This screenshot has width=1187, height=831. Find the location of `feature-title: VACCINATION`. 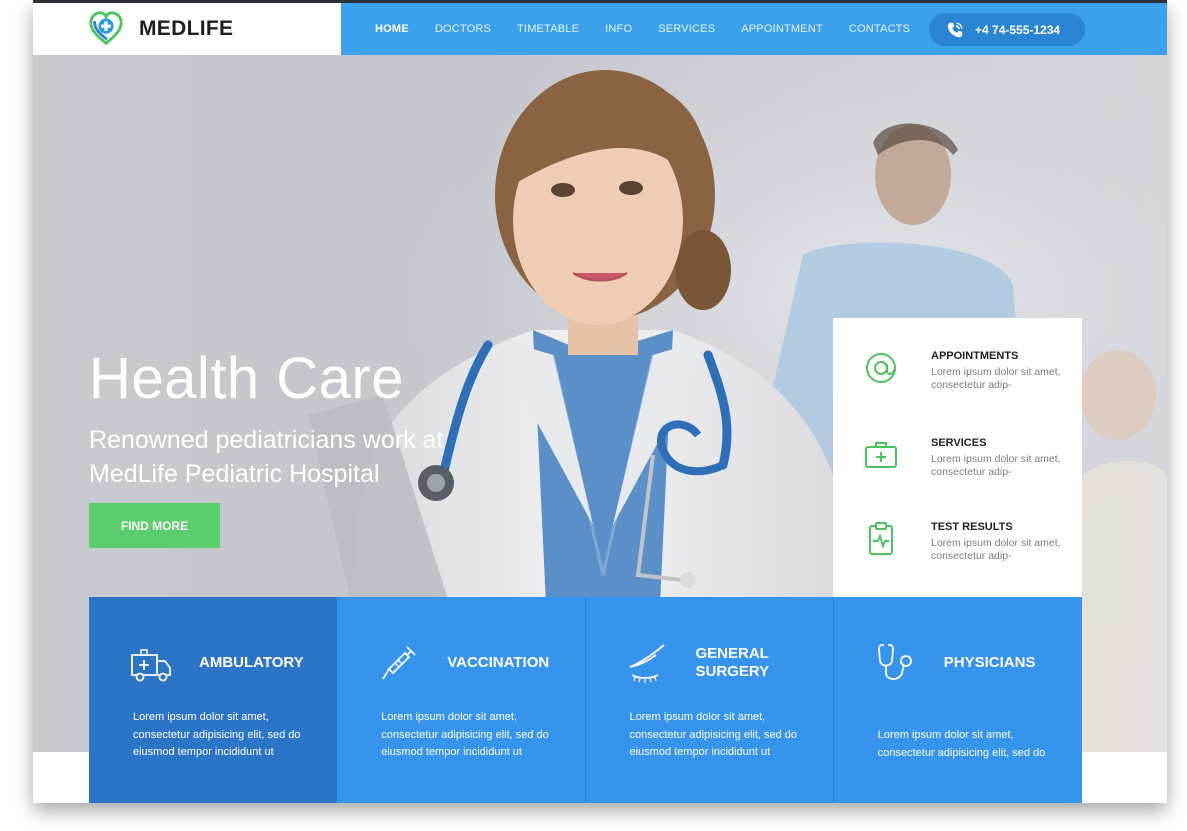

feature-title: VACCINATION is located at coordinates (498, 662).